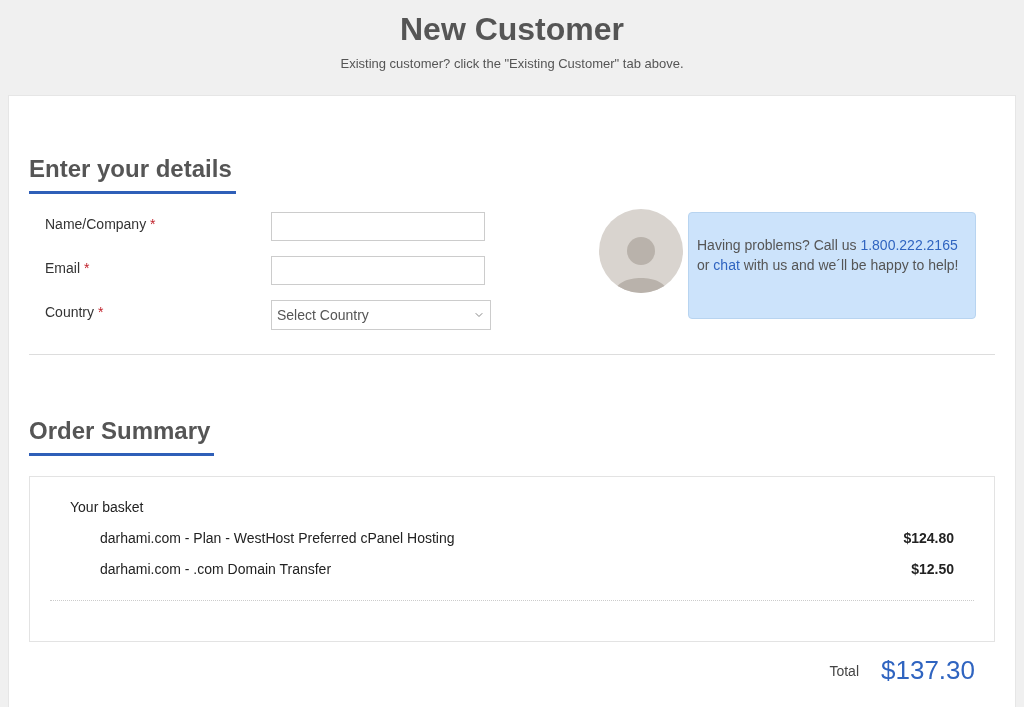 The width and height of the screenshot is (1024, 707). Describe the element at coordinates (75, 312) in the screenshot. I see `field-label: Country *` at that location.